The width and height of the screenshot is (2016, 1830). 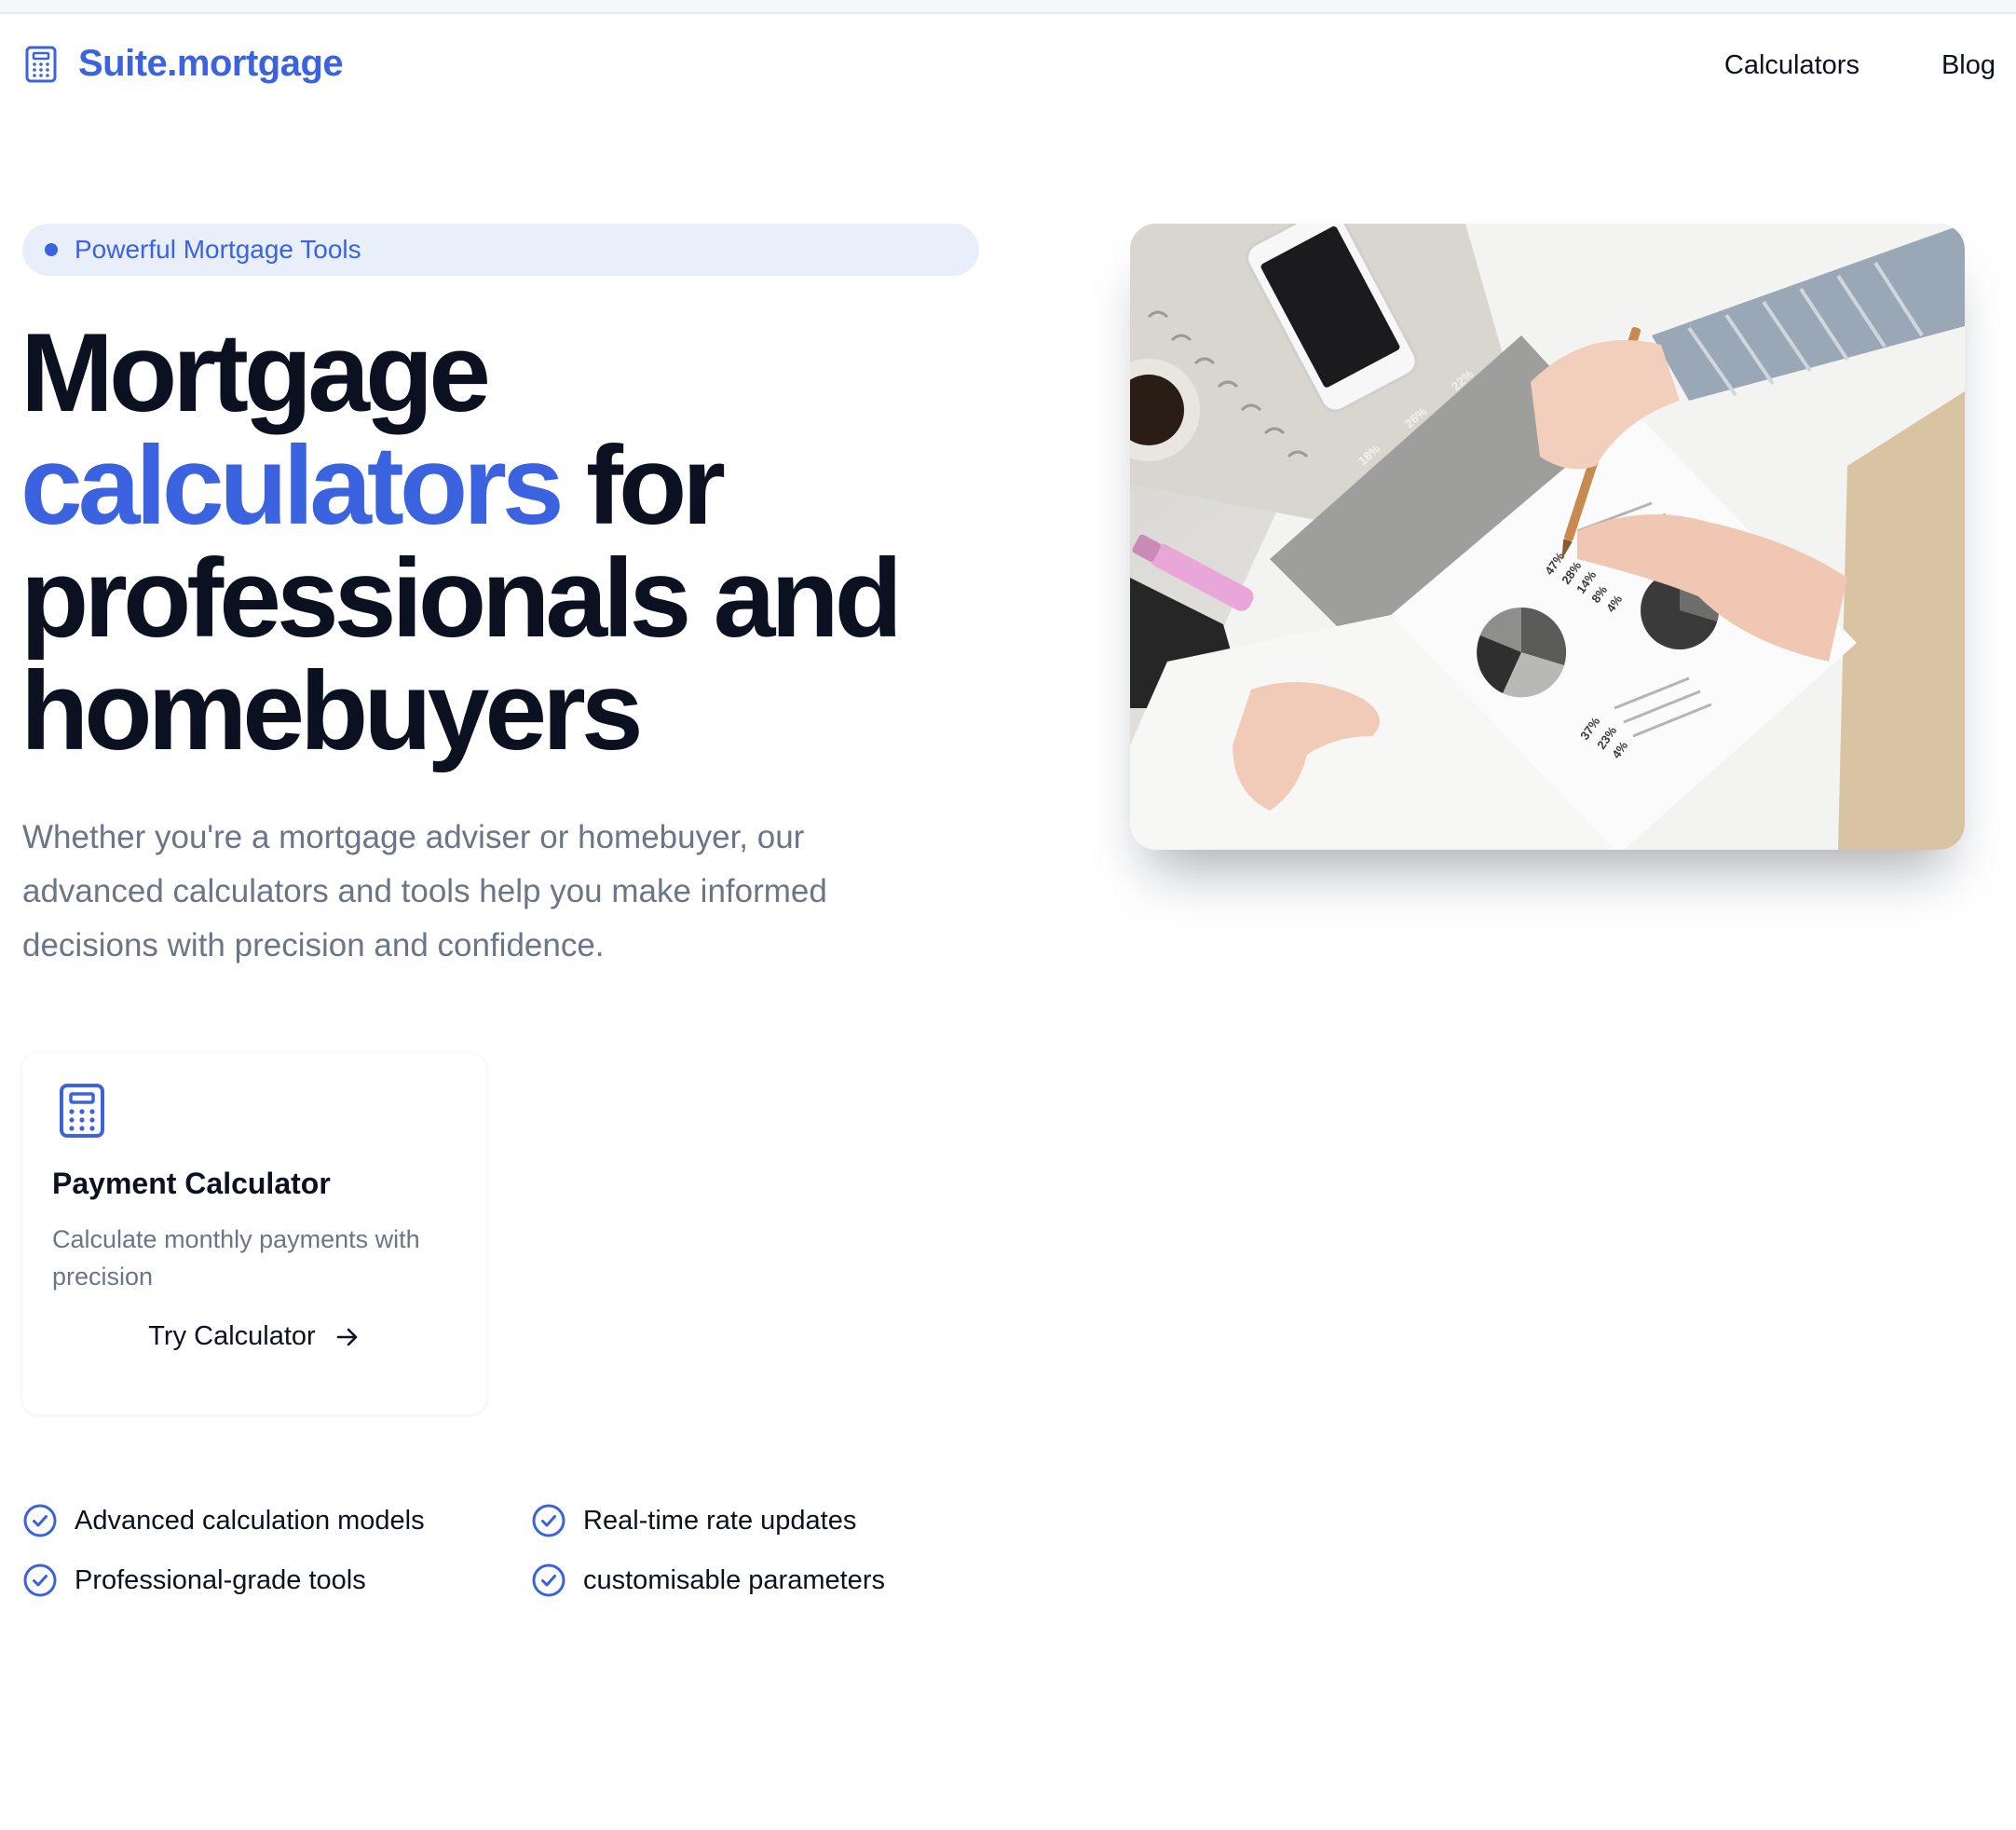 I want to click on desk-photo-illustration: 47% 28% 14% 8% 4% 37% 23% 4% 18% 26% 22%, so click(x=1547, y=537).